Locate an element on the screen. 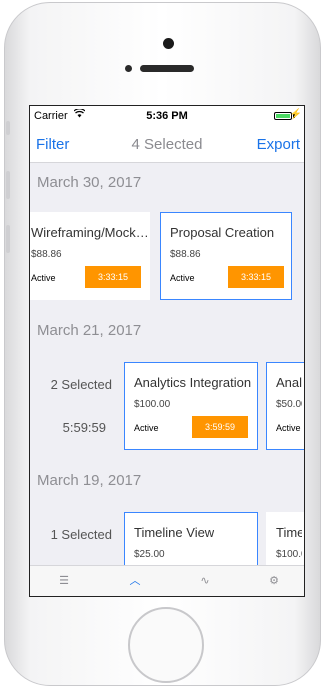 This screenshot has height=689, width=327. timesheet-card: Proposal Creation $88.86 Active 3:33:15 is located at coordinates (226, 256).